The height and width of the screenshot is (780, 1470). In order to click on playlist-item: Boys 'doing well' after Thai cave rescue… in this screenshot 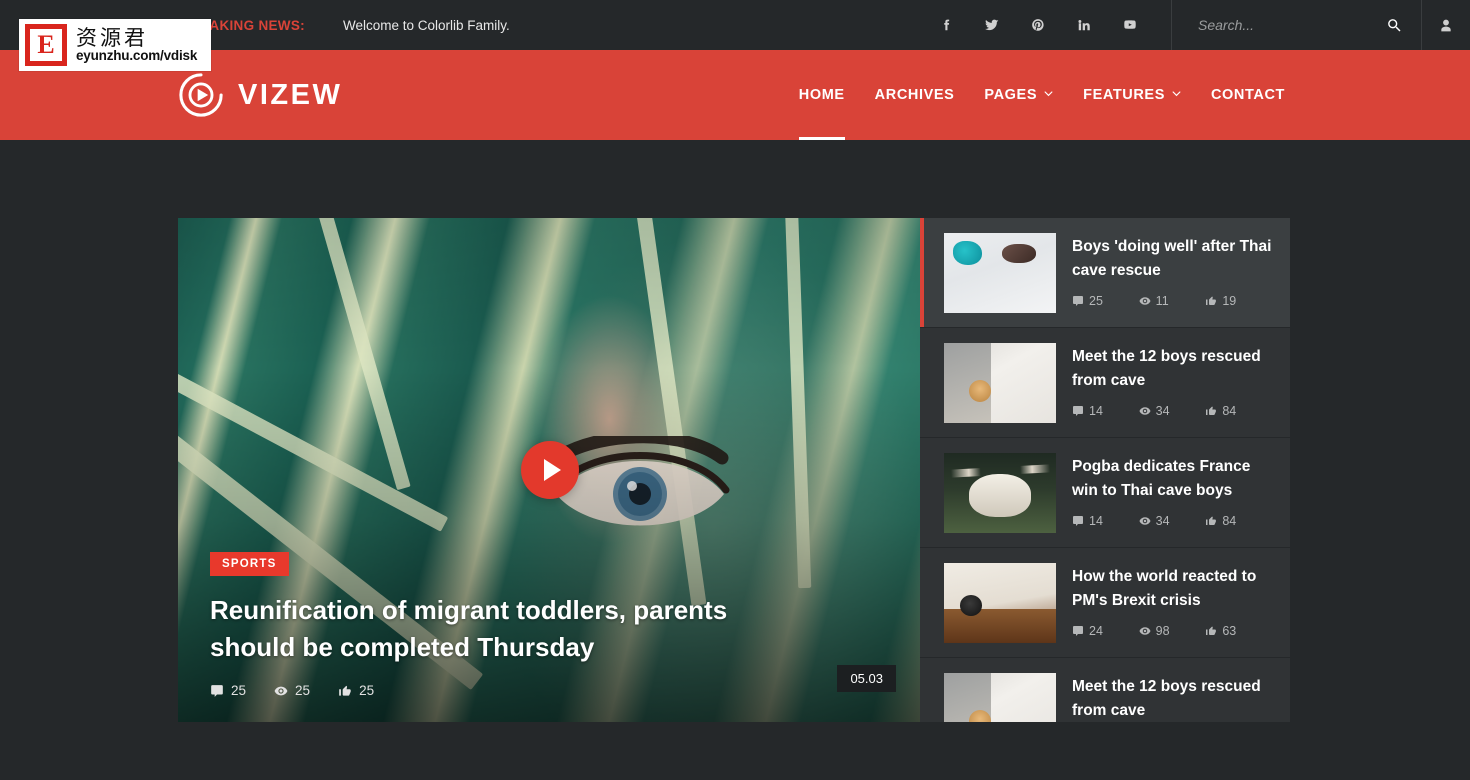, I will do `click(1105, 273)`.